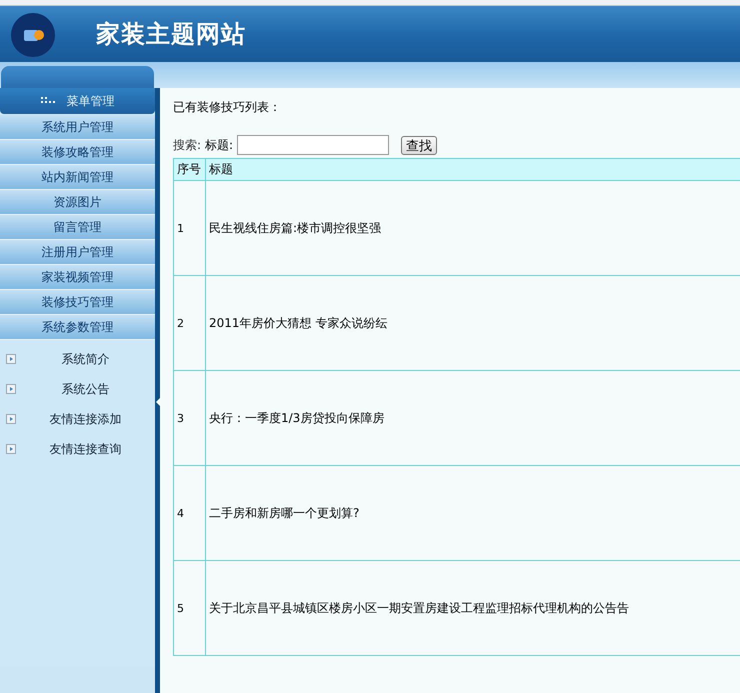  What do you see at coordinates (85, 419) in the screenshot?
I see `tree-item: 友情连接添加` at bounding box center [85, 419].